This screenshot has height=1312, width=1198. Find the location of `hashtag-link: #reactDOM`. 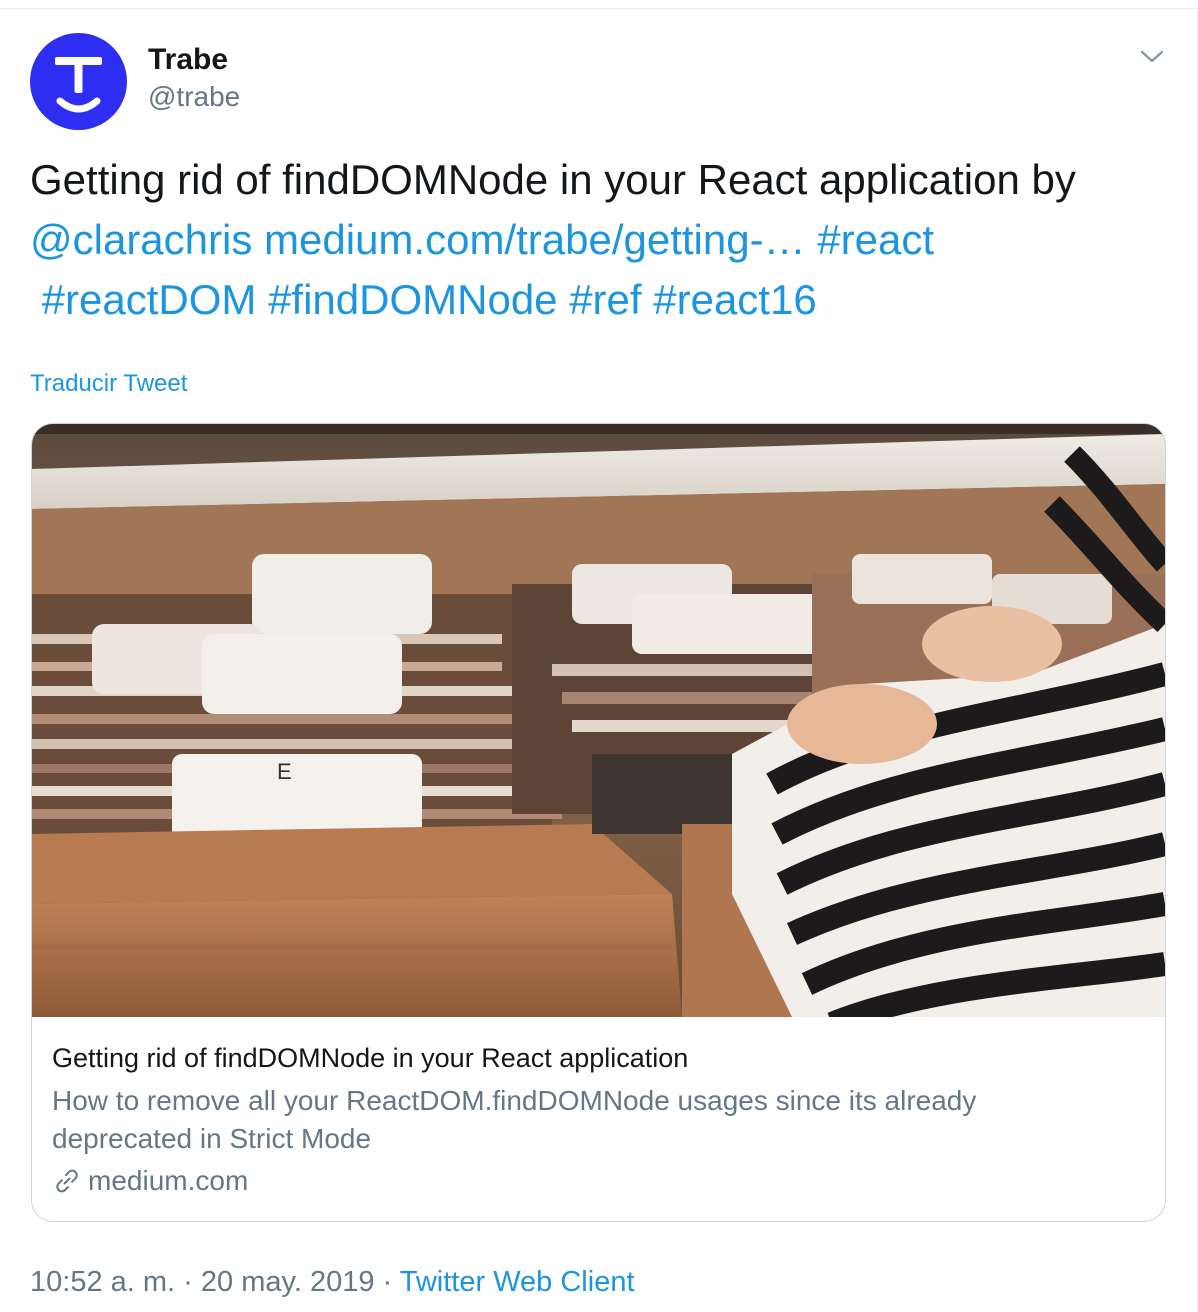

hashtag-link: #reactDOM is located at coordinates (149, 299).